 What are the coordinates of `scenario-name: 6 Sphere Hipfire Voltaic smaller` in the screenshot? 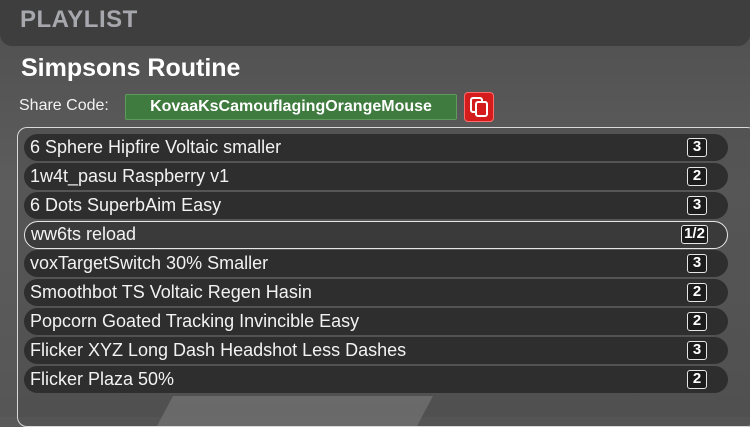 It's located at (156, 147).